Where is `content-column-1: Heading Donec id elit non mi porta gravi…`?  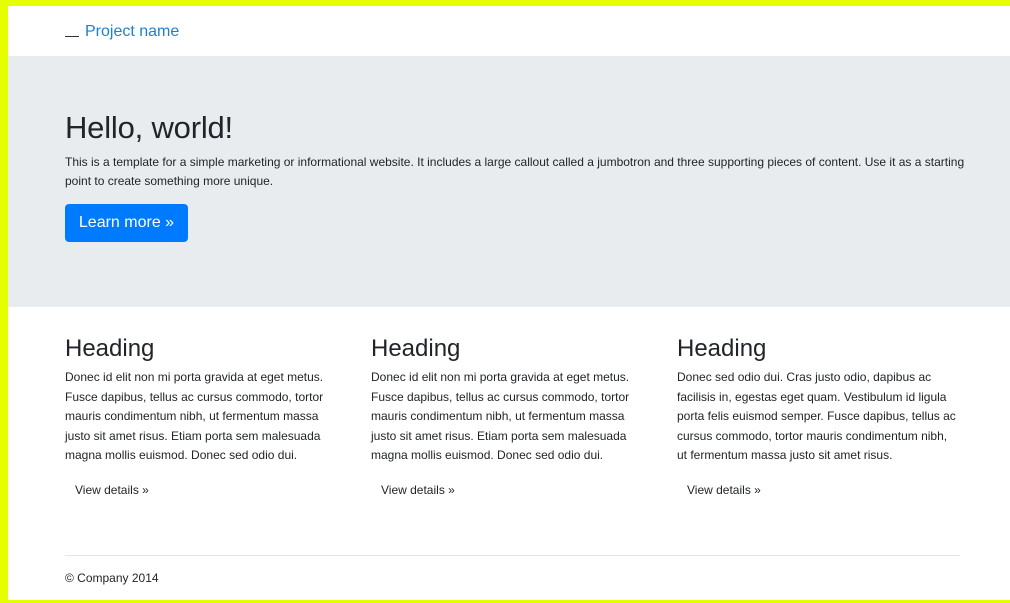 content-column-1: Heading Donec id elit non mi porta gravi… is located at coordinates (205, 416).